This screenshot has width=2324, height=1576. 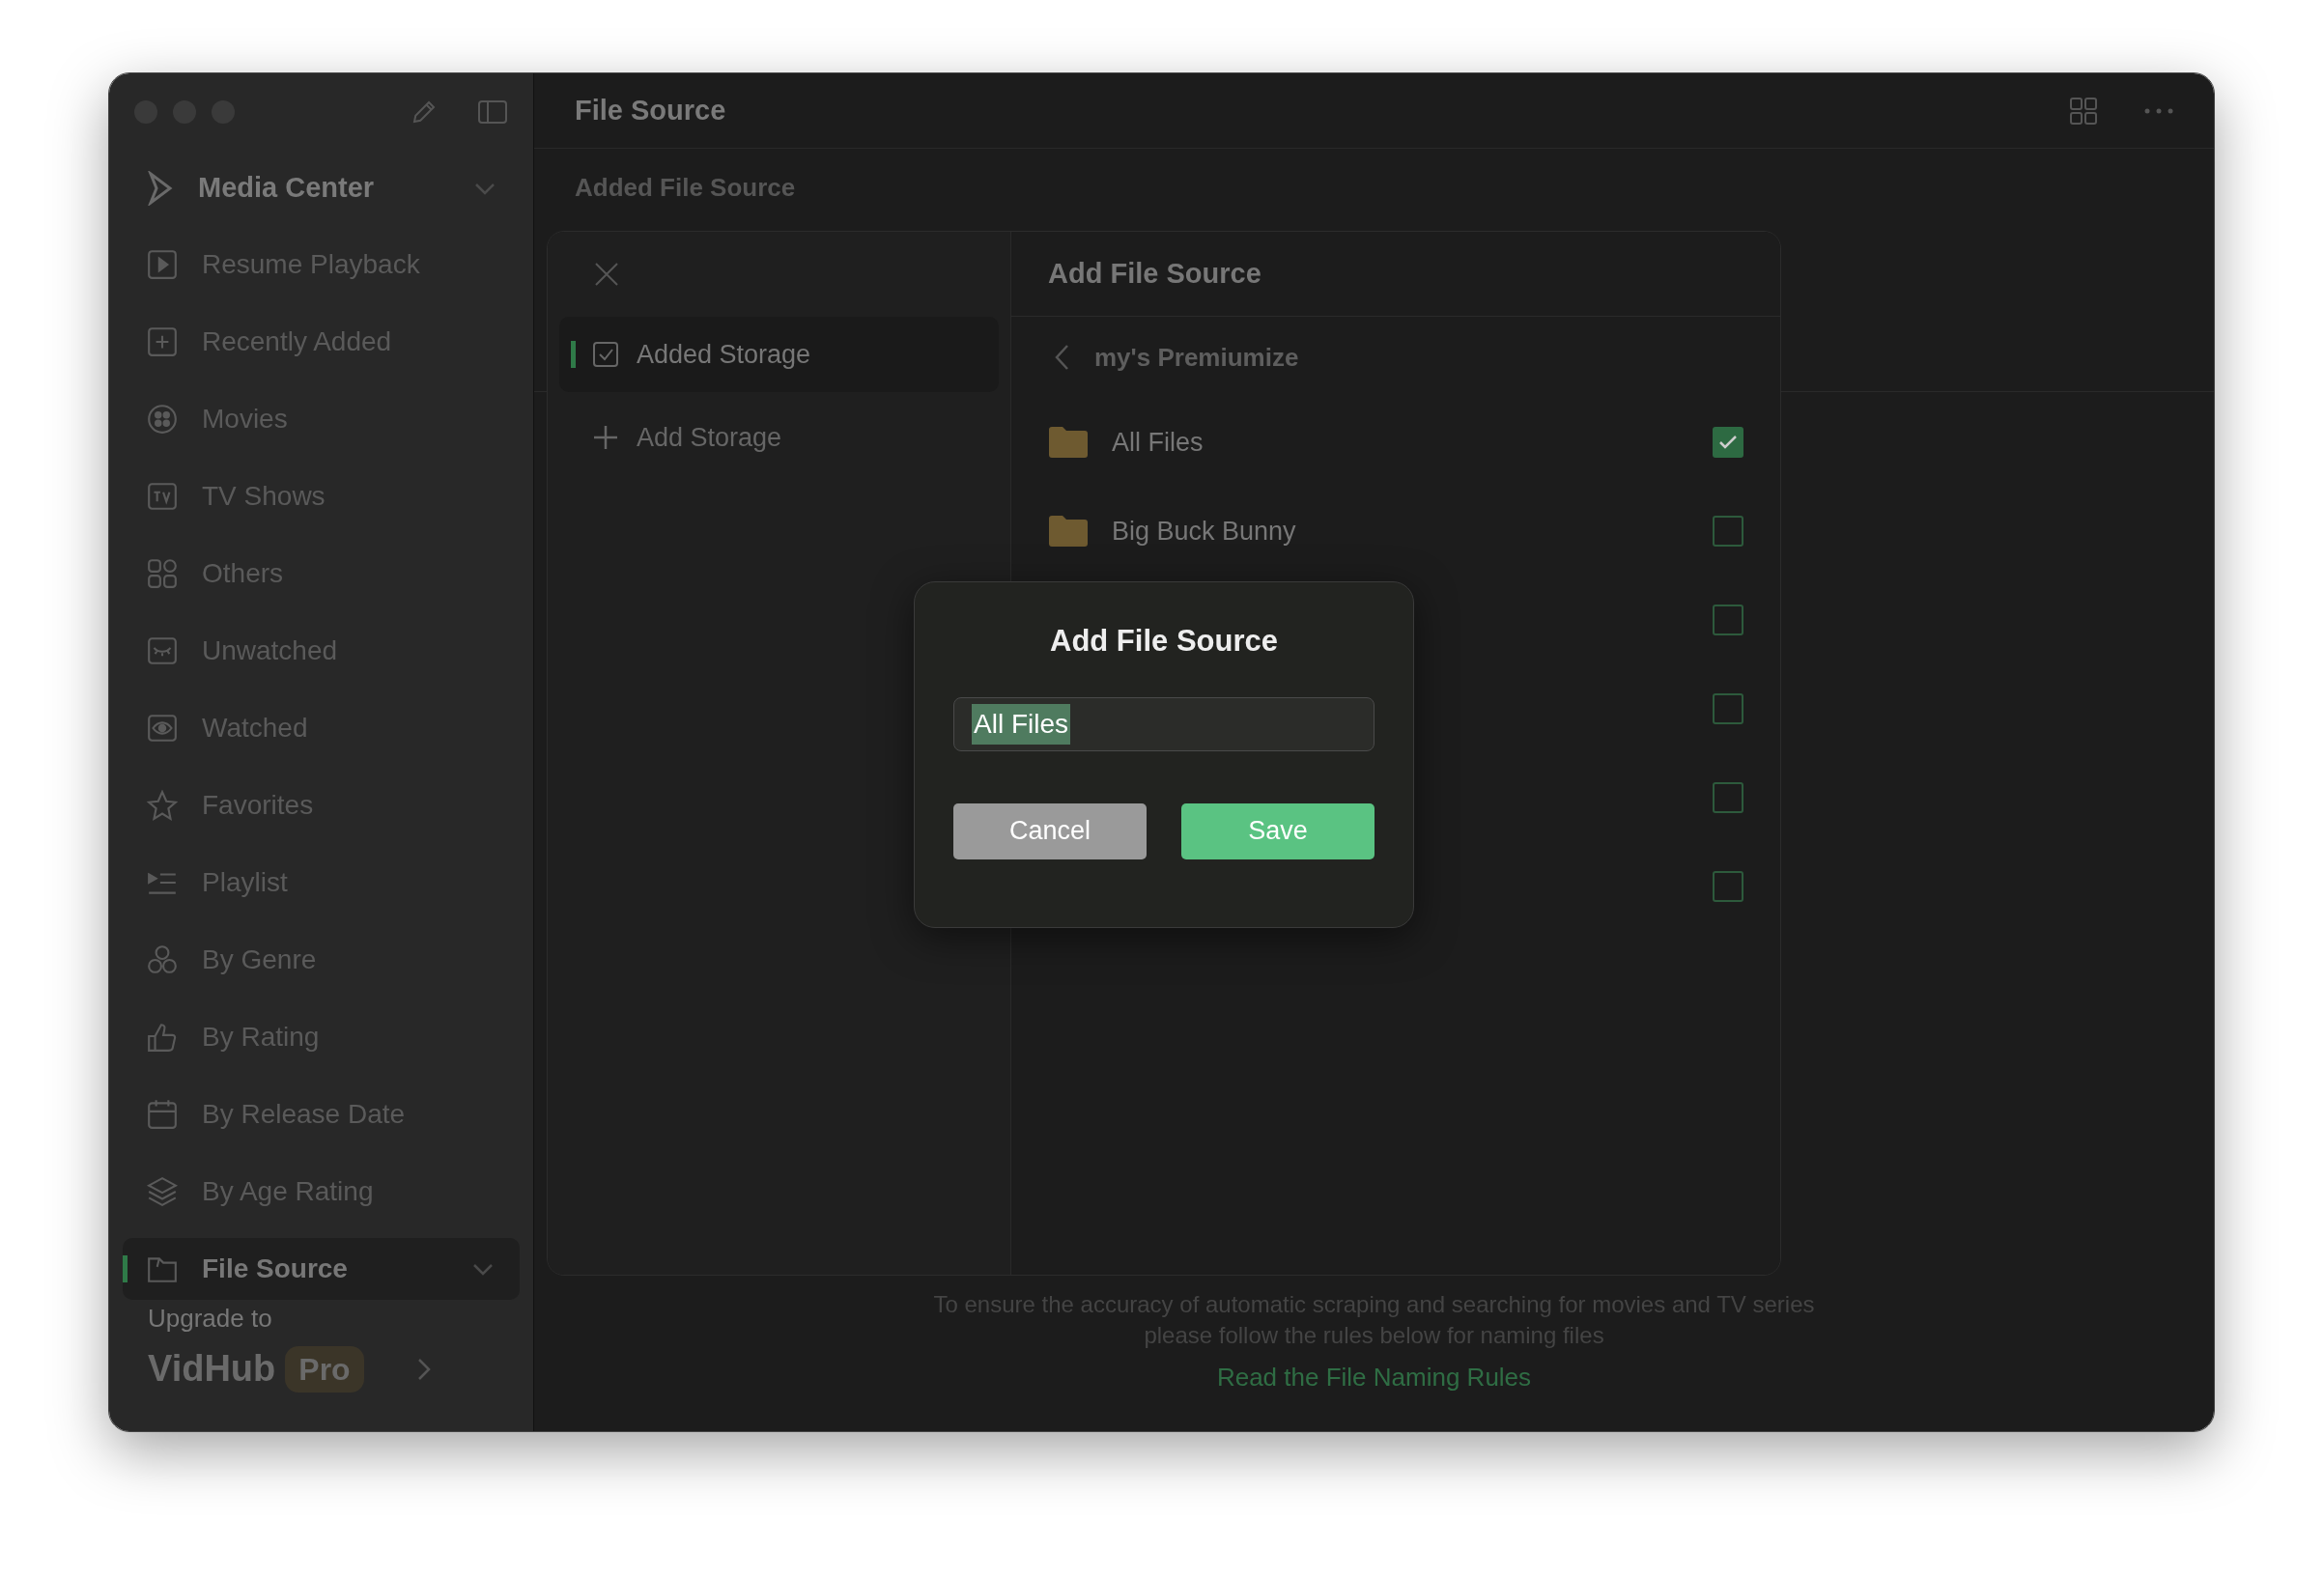 I want to click on eye-icon, so click(x=162, y=728).